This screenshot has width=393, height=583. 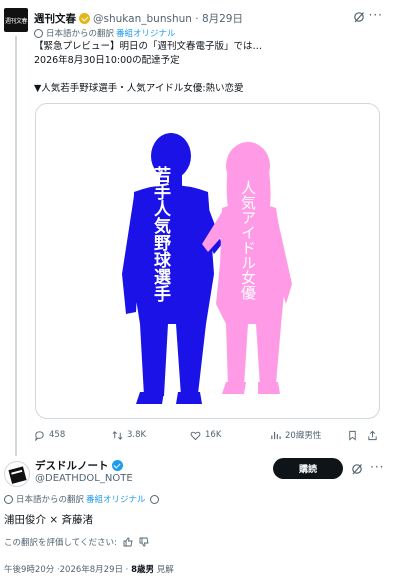 I want to click on repost-icon, so click(x=117, y=435).